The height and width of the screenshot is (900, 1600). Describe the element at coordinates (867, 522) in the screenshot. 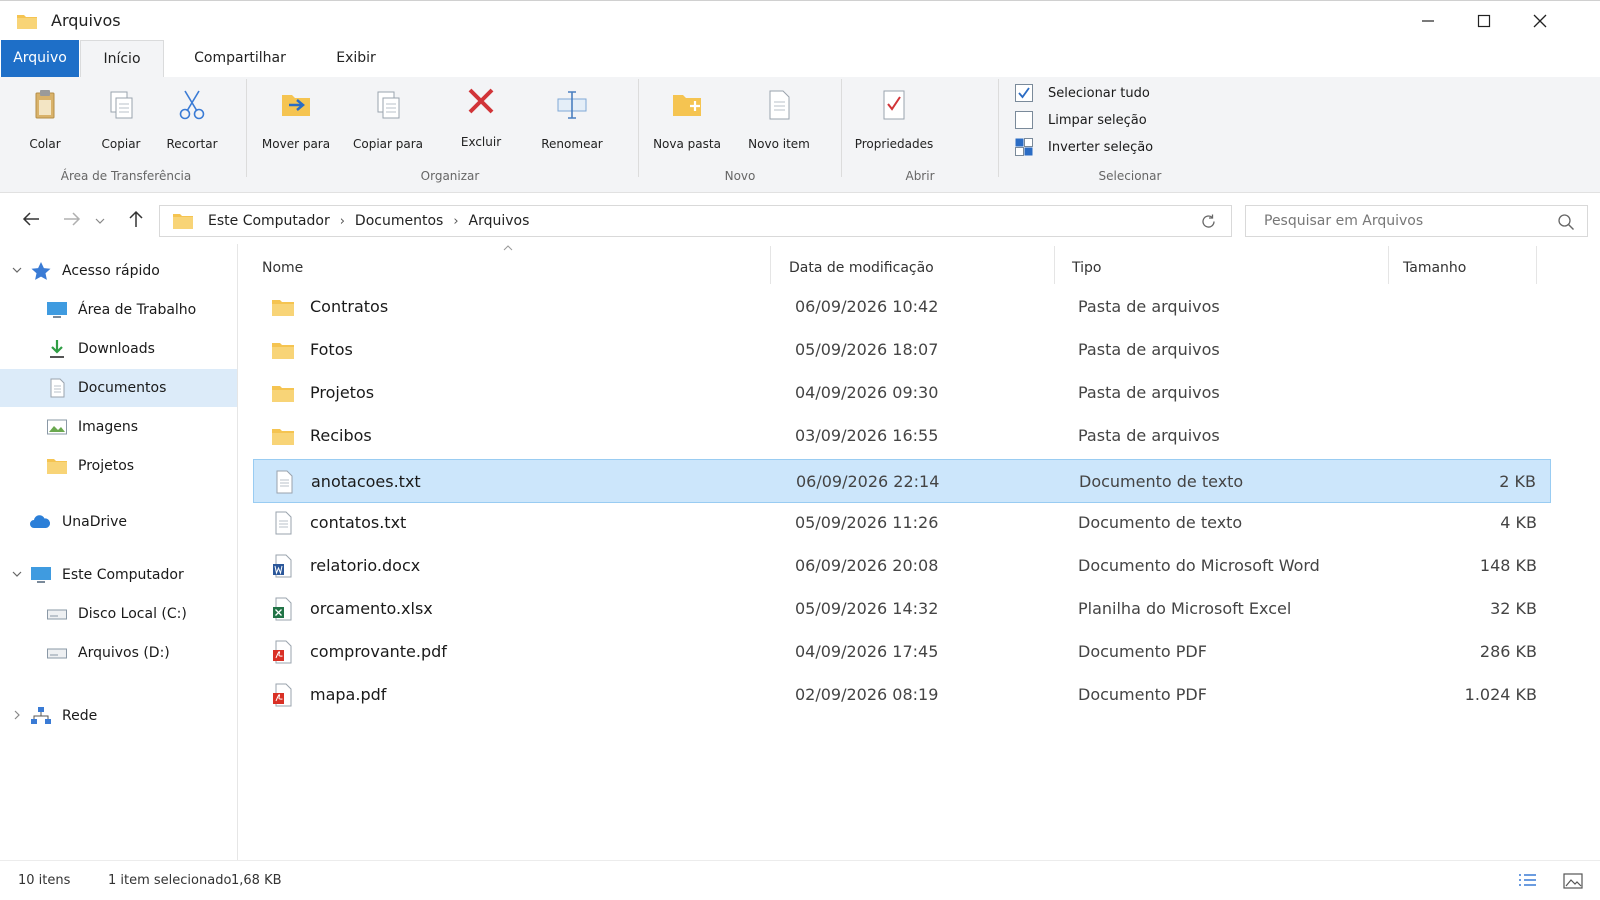

I see `file-date: 05/09/2026 11:26` at that location.